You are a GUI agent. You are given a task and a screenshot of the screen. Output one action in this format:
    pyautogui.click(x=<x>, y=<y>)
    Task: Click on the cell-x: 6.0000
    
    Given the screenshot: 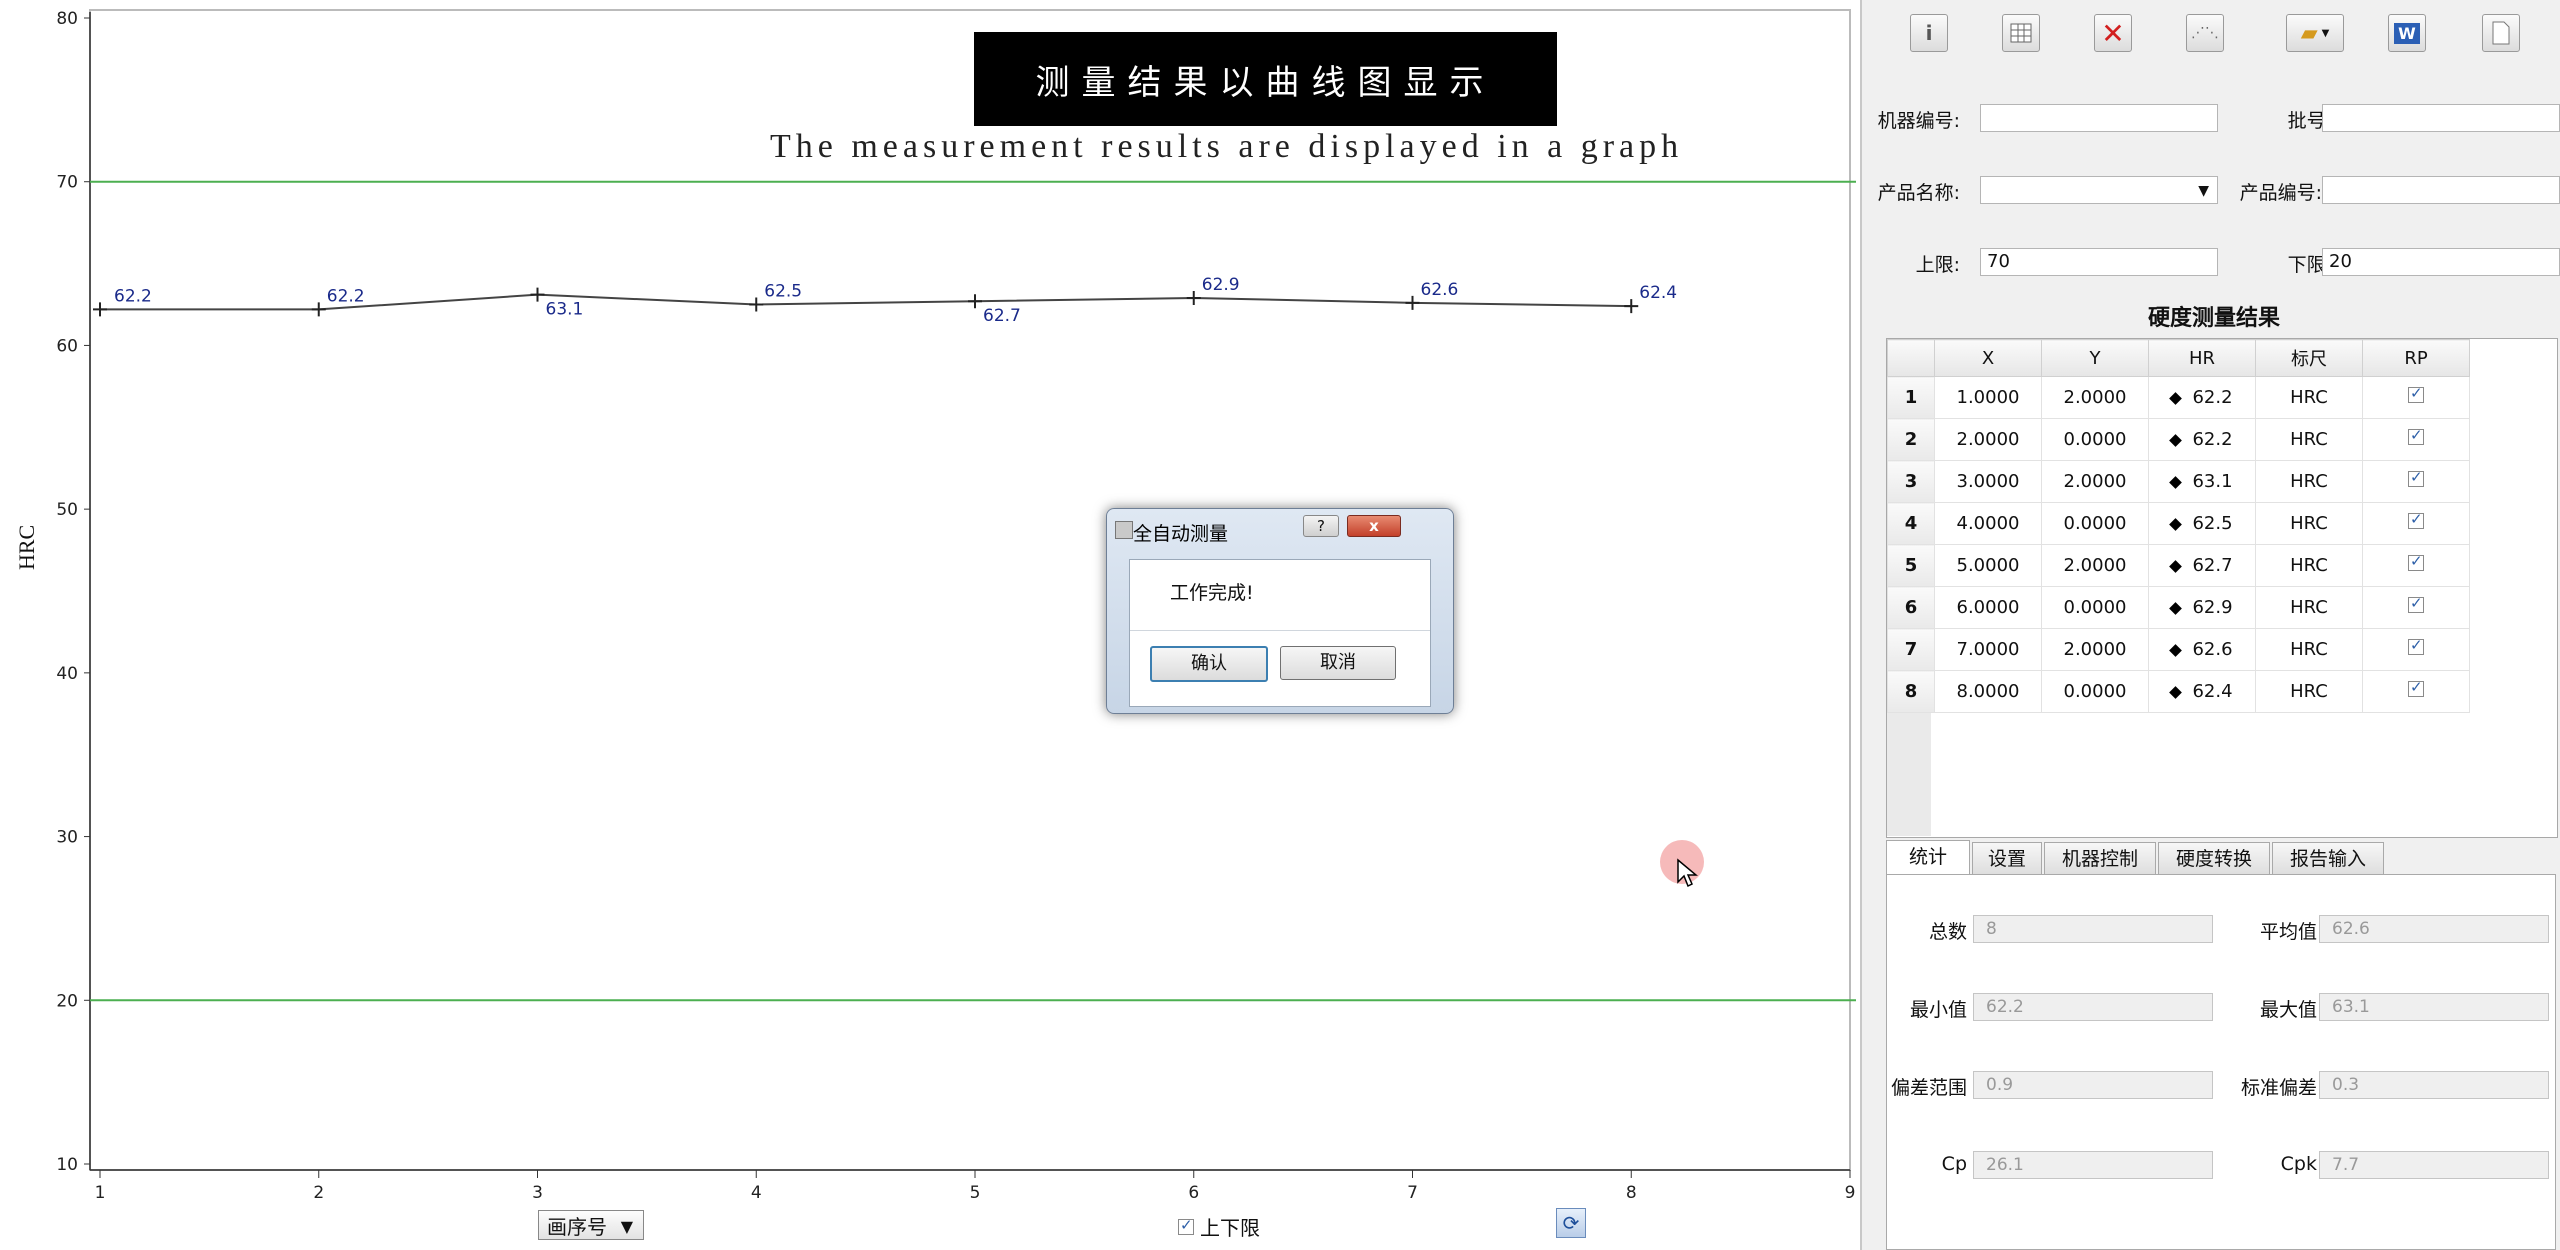 What is the action you would take?
    pyautogui.click(x=1988, y=607)
    